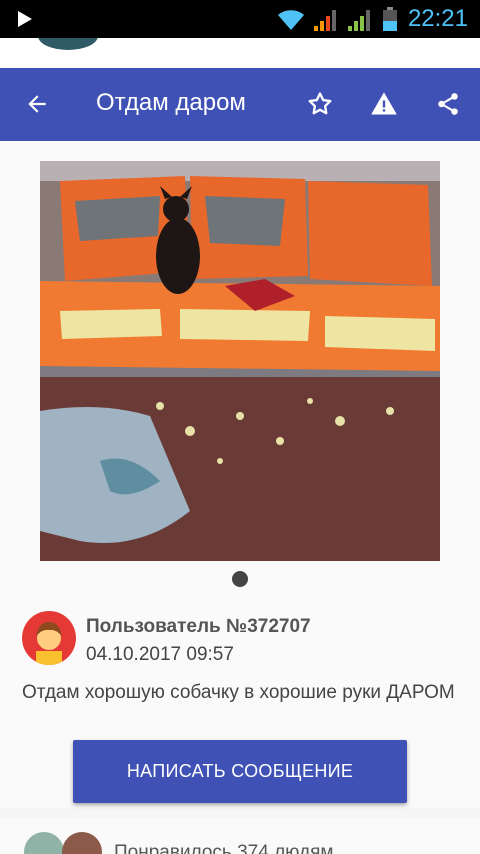 The width and height of the screenshot is (480, 854). I want to click on write-message-button: НАПИСАТЬ СООБЩЕНИЕ, so click(240, 771).